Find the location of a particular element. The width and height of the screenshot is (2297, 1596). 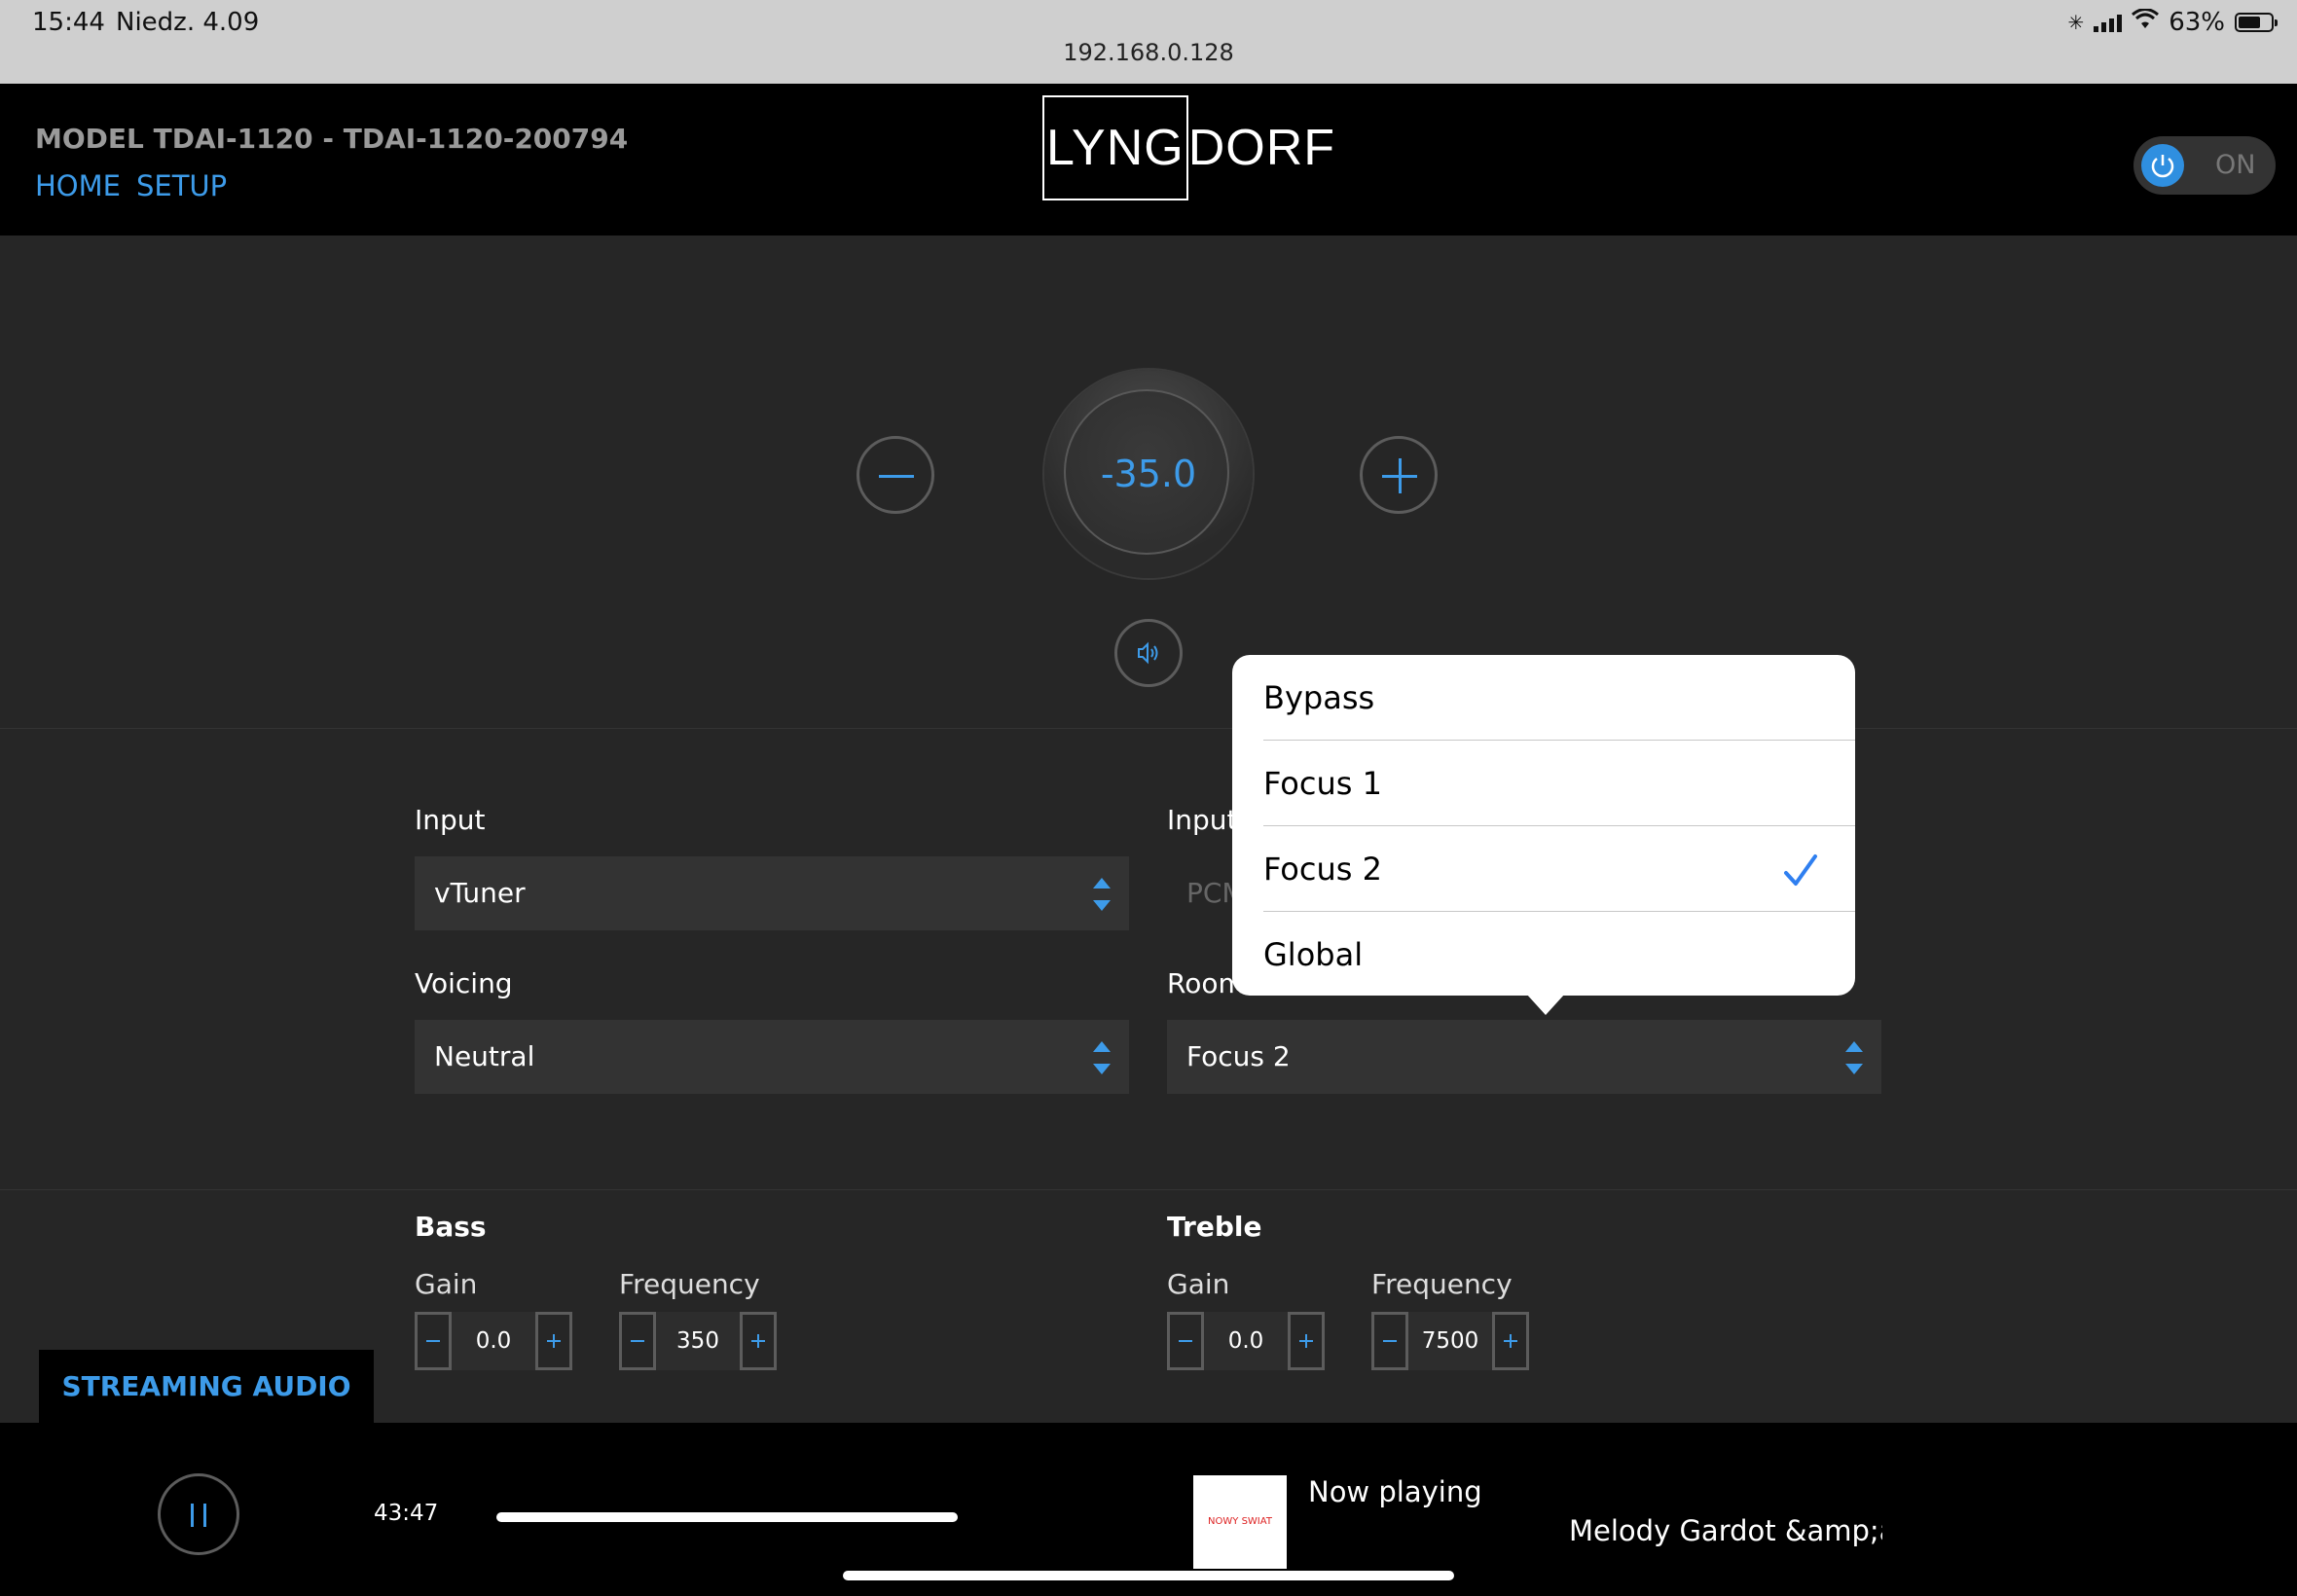

treble-frequency-decrease is located at coordinates (1390, 1341).